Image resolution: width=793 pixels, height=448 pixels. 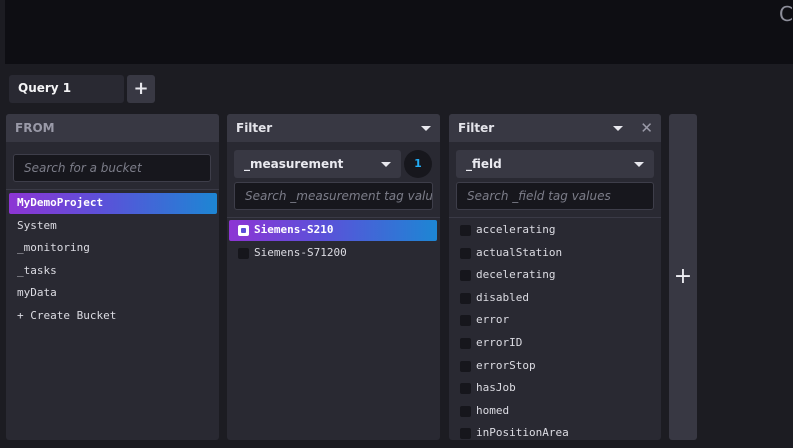 What do you see at coordinates (554, 320) in the screenshot?
I see `tag-value-item: error` at bounding box center [554, 320].